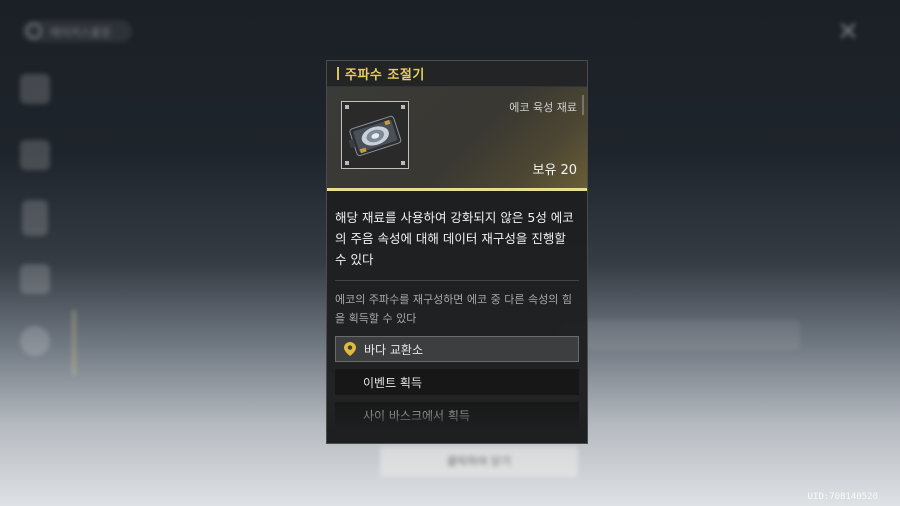  Describe the element at coordinates (543, 107) in the screenshot. I see `item-category: 에코 육성 재료` at that location.